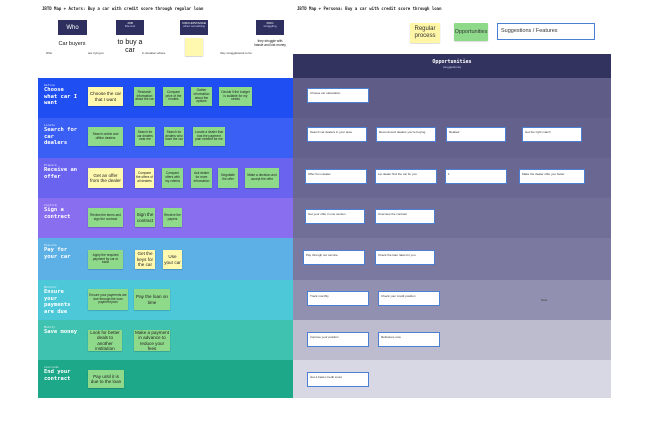 The image size is (652, 440). I want to click on stray-label: Note, so click(544, 300).